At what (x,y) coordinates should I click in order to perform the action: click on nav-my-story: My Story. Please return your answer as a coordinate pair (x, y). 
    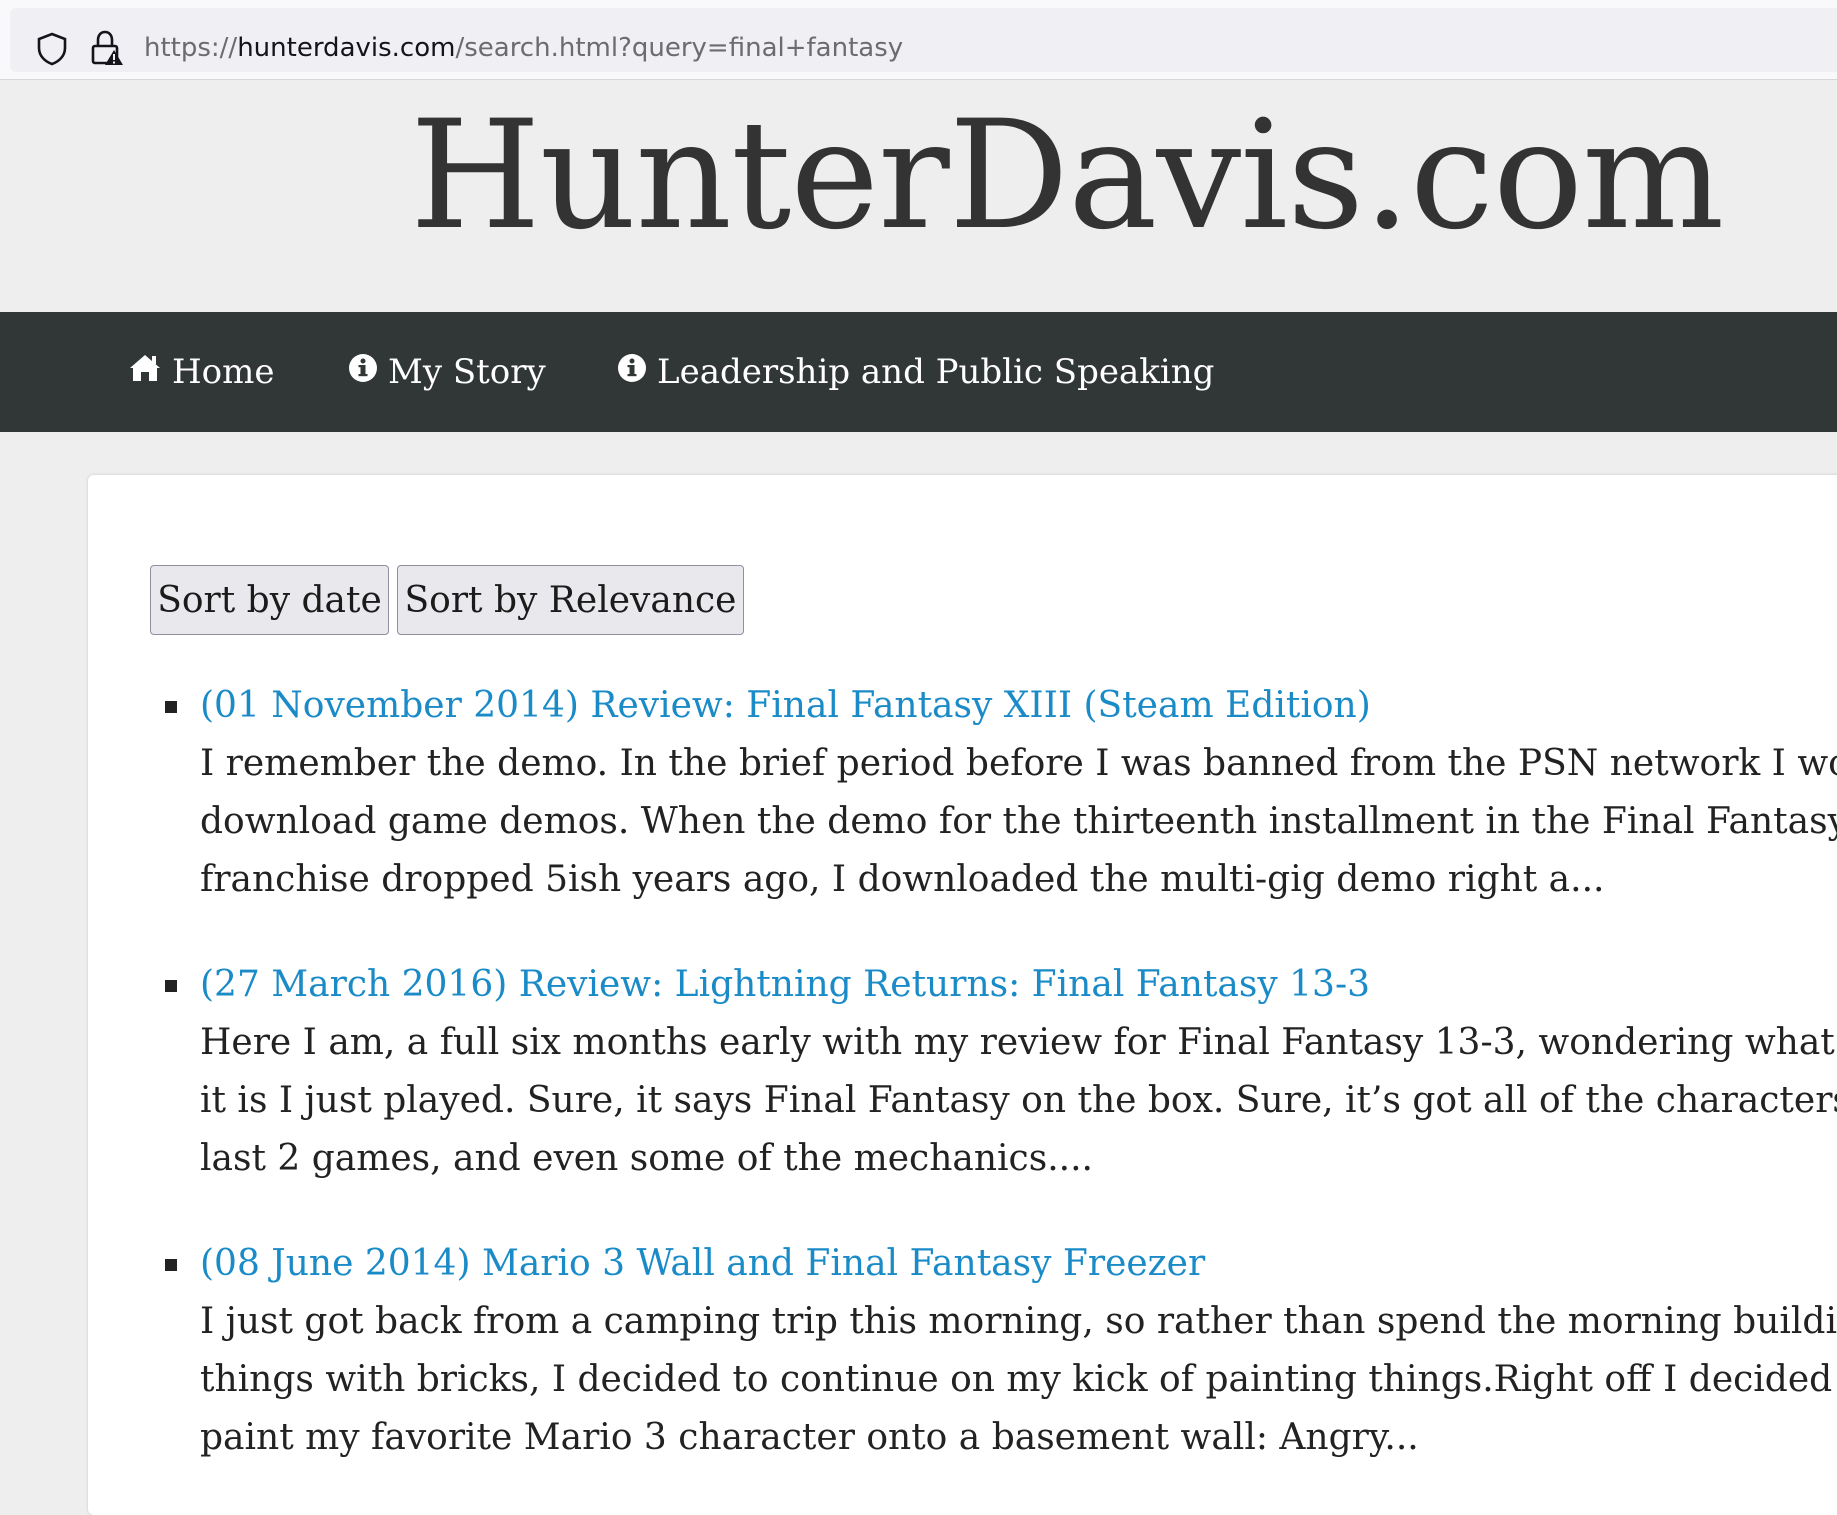
    Looking at the image, I should click on (447, 372).